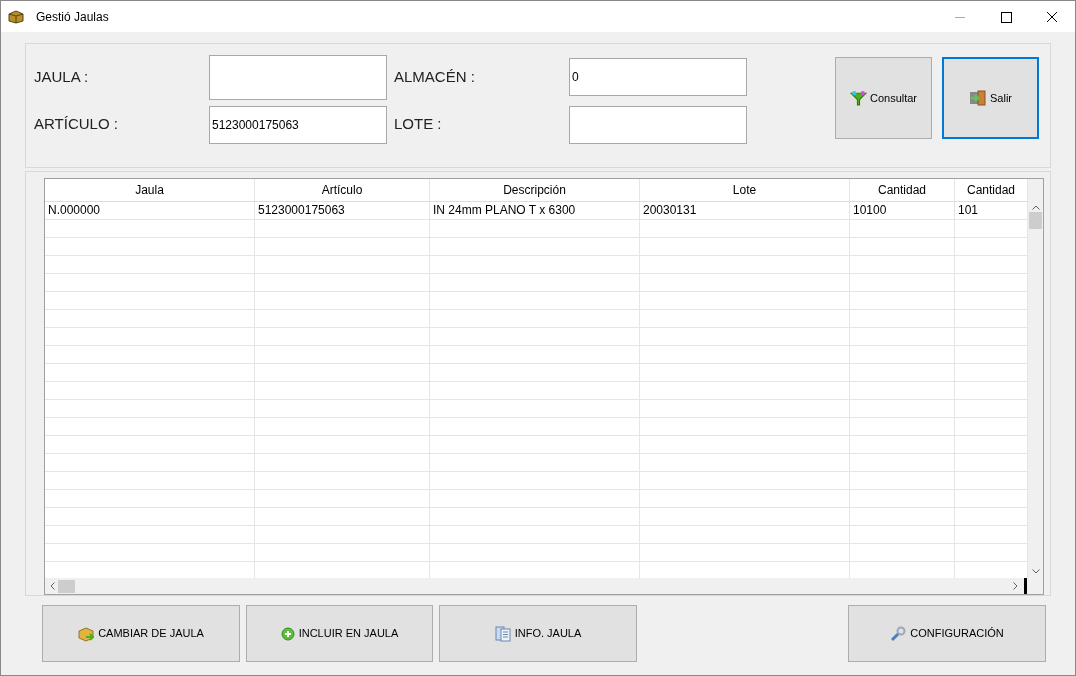 This screenshot has height=676, width=1076. I want to click on box-icon, so click(16, 16).